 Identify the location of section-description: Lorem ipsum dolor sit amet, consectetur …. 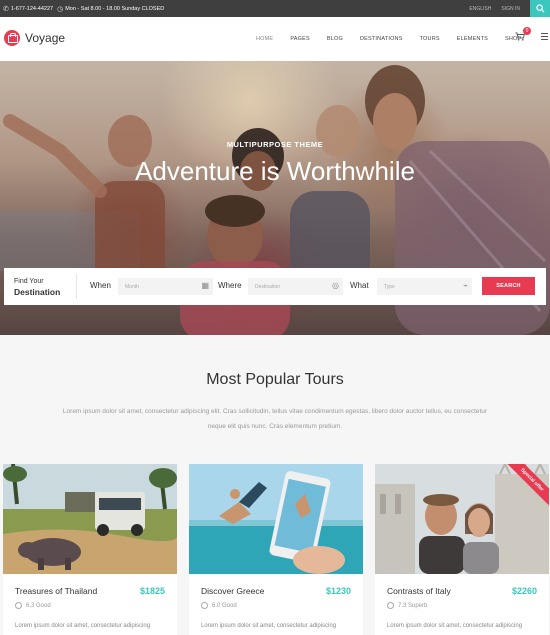
(275, 419).